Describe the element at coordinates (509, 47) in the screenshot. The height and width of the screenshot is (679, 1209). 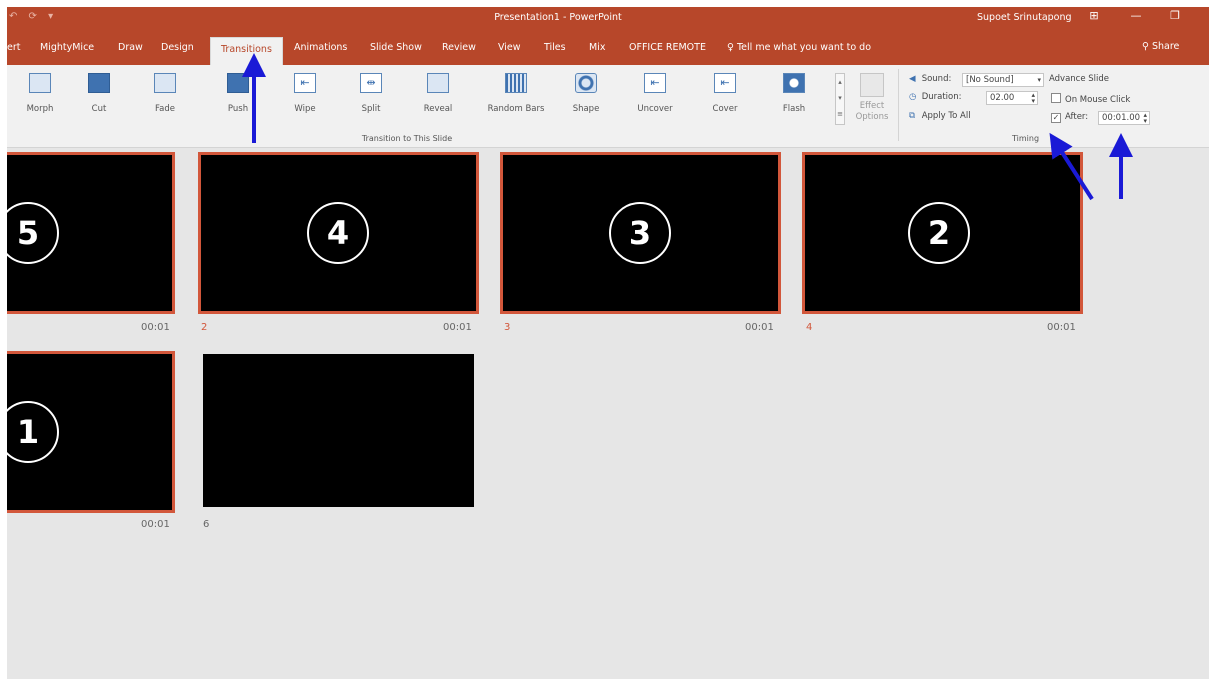
I see `tab-view: View` at that location.